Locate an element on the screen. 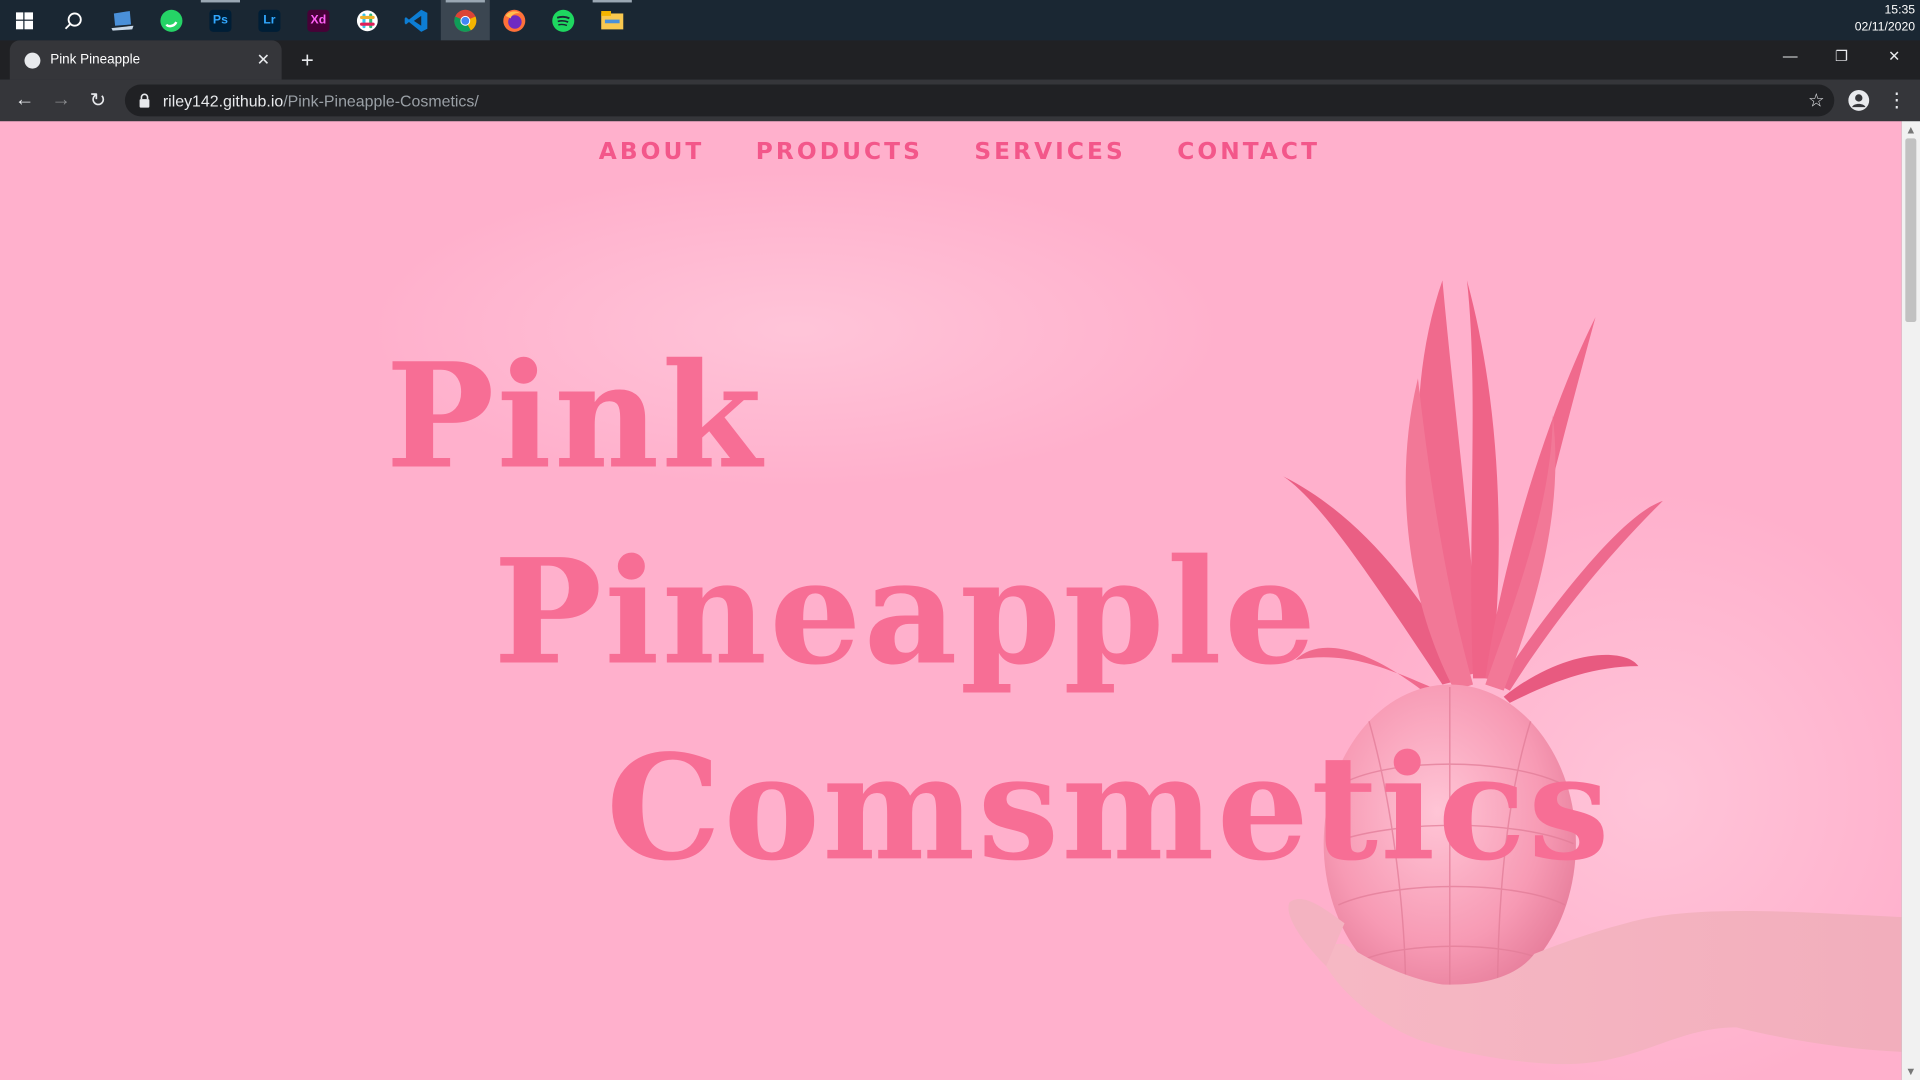 The height and width of the screenshot is (1080, 1920). main-nav: ABOUT PRODUCTS SERVICES CONTACT is located at coordinates (951, 151).